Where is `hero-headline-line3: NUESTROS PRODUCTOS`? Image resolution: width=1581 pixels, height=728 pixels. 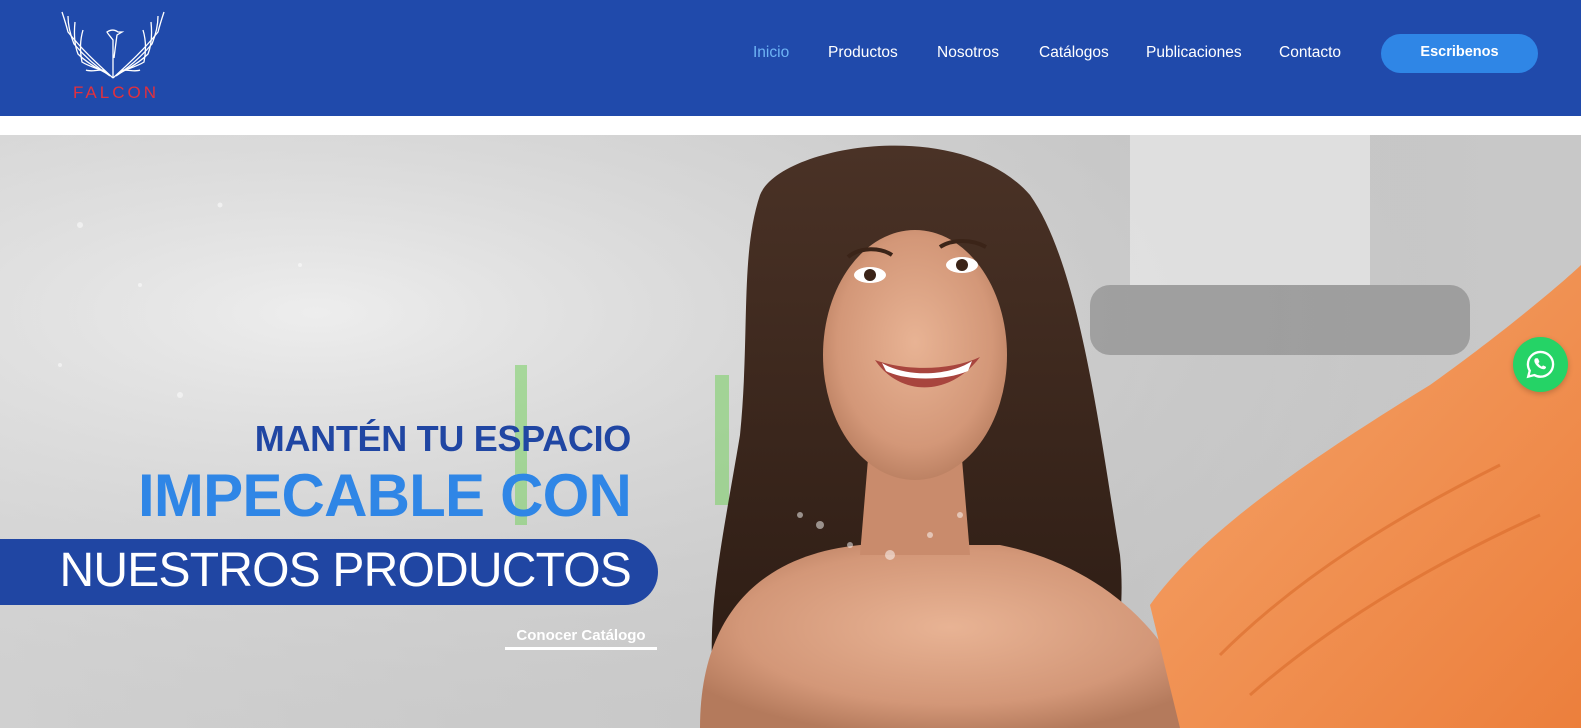 hero-headline-line3: NUESTROS PRODUCTOS is located at coordinates (345, 570).